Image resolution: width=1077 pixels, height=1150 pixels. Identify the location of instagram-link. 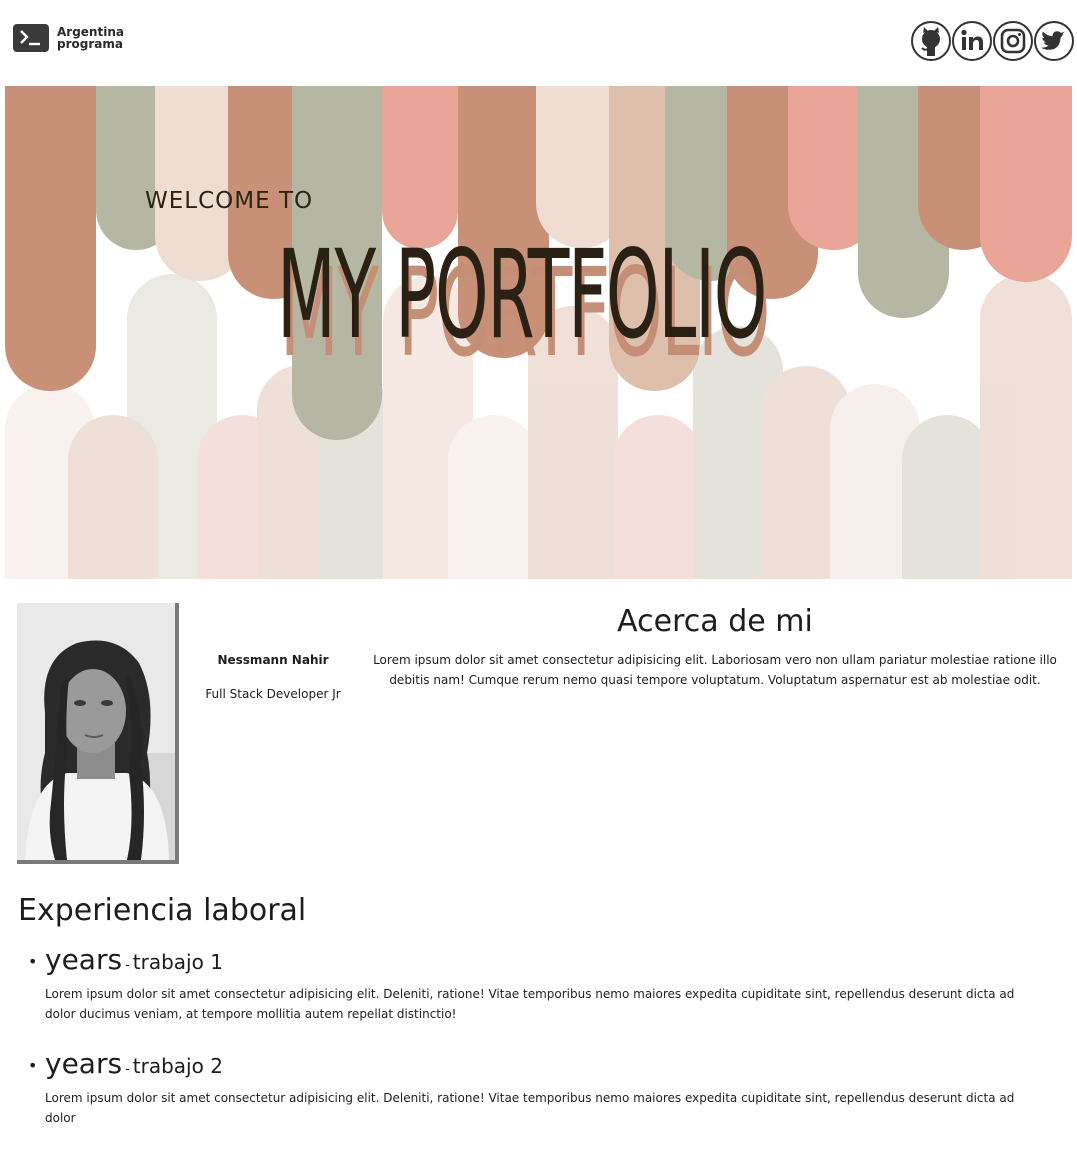
(1013, 41).